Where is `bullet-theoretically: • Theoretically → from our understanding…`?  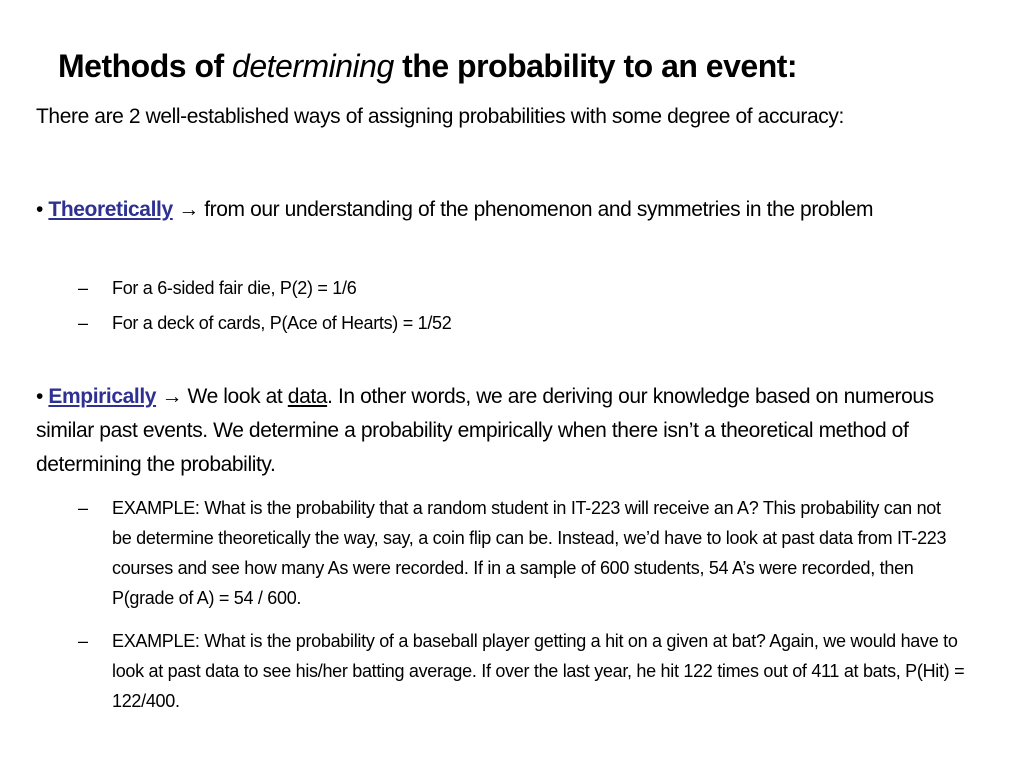
bullet-theoretically: • Theoretically → from our understanding… is located at coordinates (496, 210).